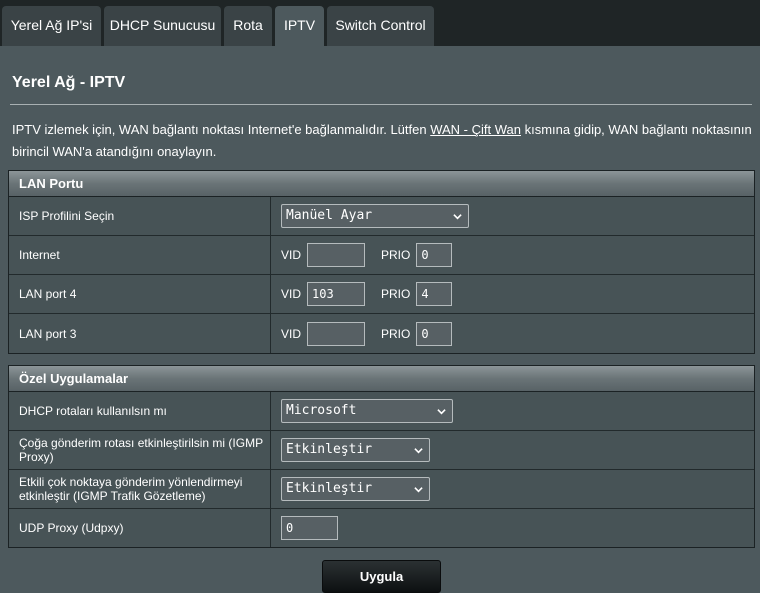  Describe the element at coordinates (321, 410) in the screenshot. I see `dhcp-routes-value: Microsoft` at that location.